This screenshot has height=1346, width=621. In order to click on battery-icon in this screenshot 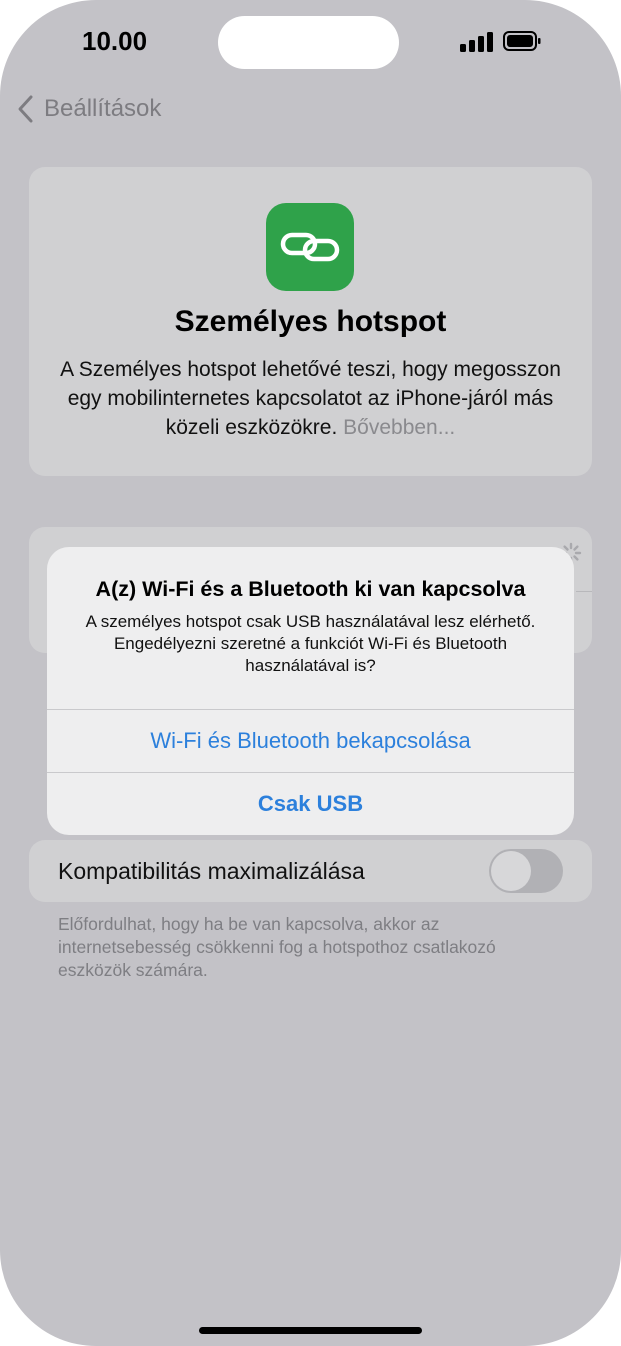, I will do `click(522, 41)`.